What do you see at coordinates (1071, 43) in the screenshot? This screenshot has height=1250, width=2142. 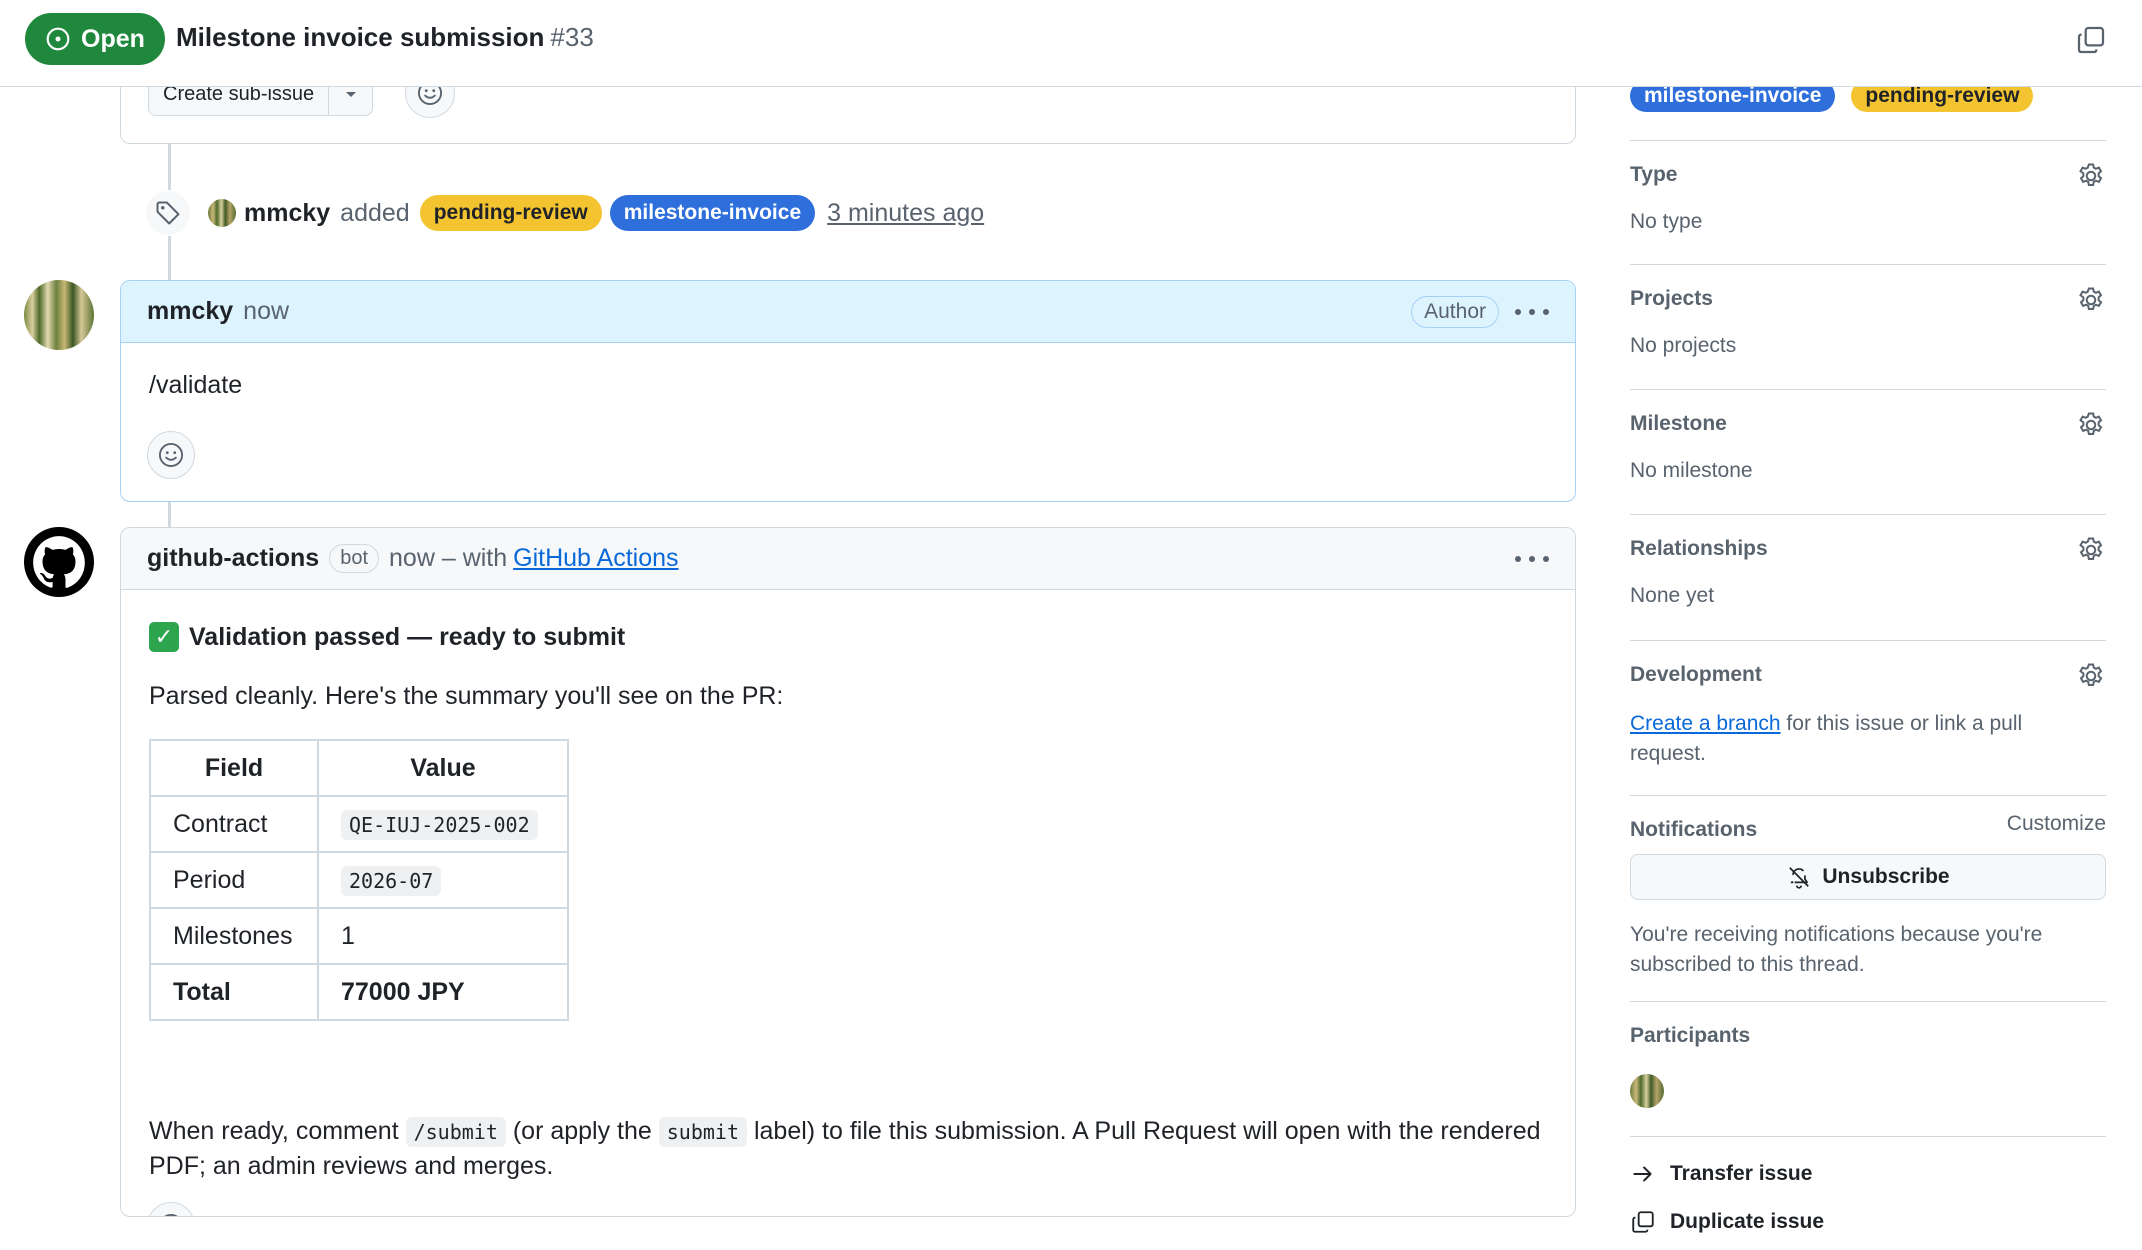 I see `sticky-issue-header: Open Milestone invoice submission #33` at bounding box center [1071, 43].